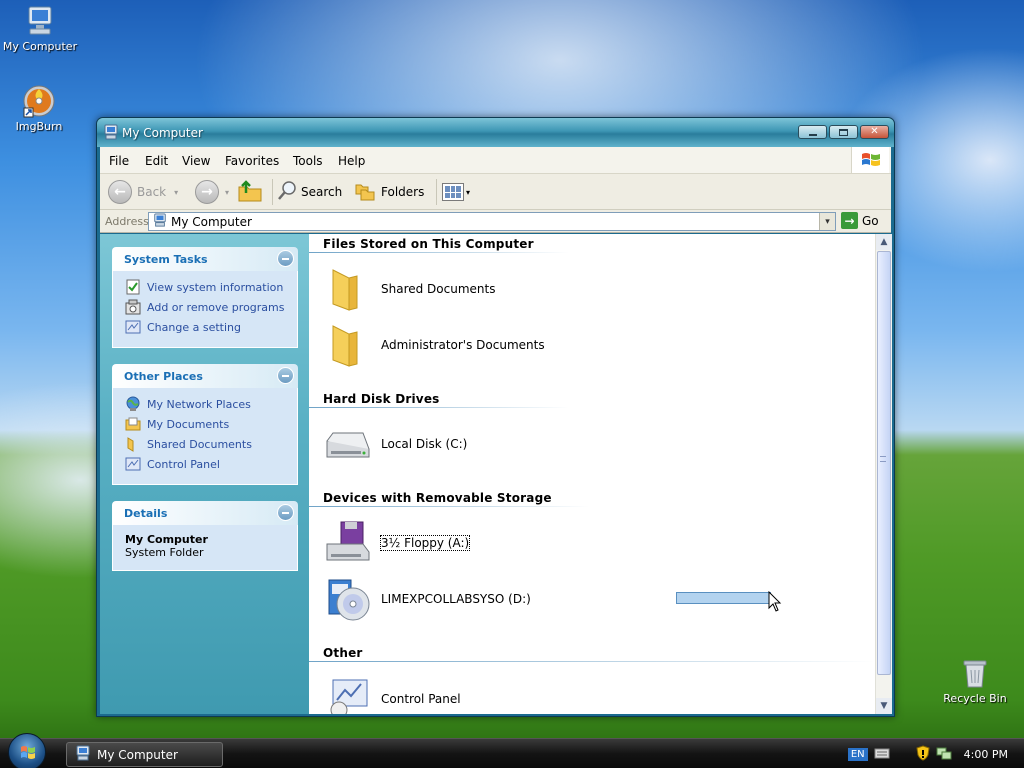 Image resolution: width=1024 pixels, height=768 pixels. Describe the element at coordinates (309, 192) in the screenshot. I see `search-button: Search` at that location.